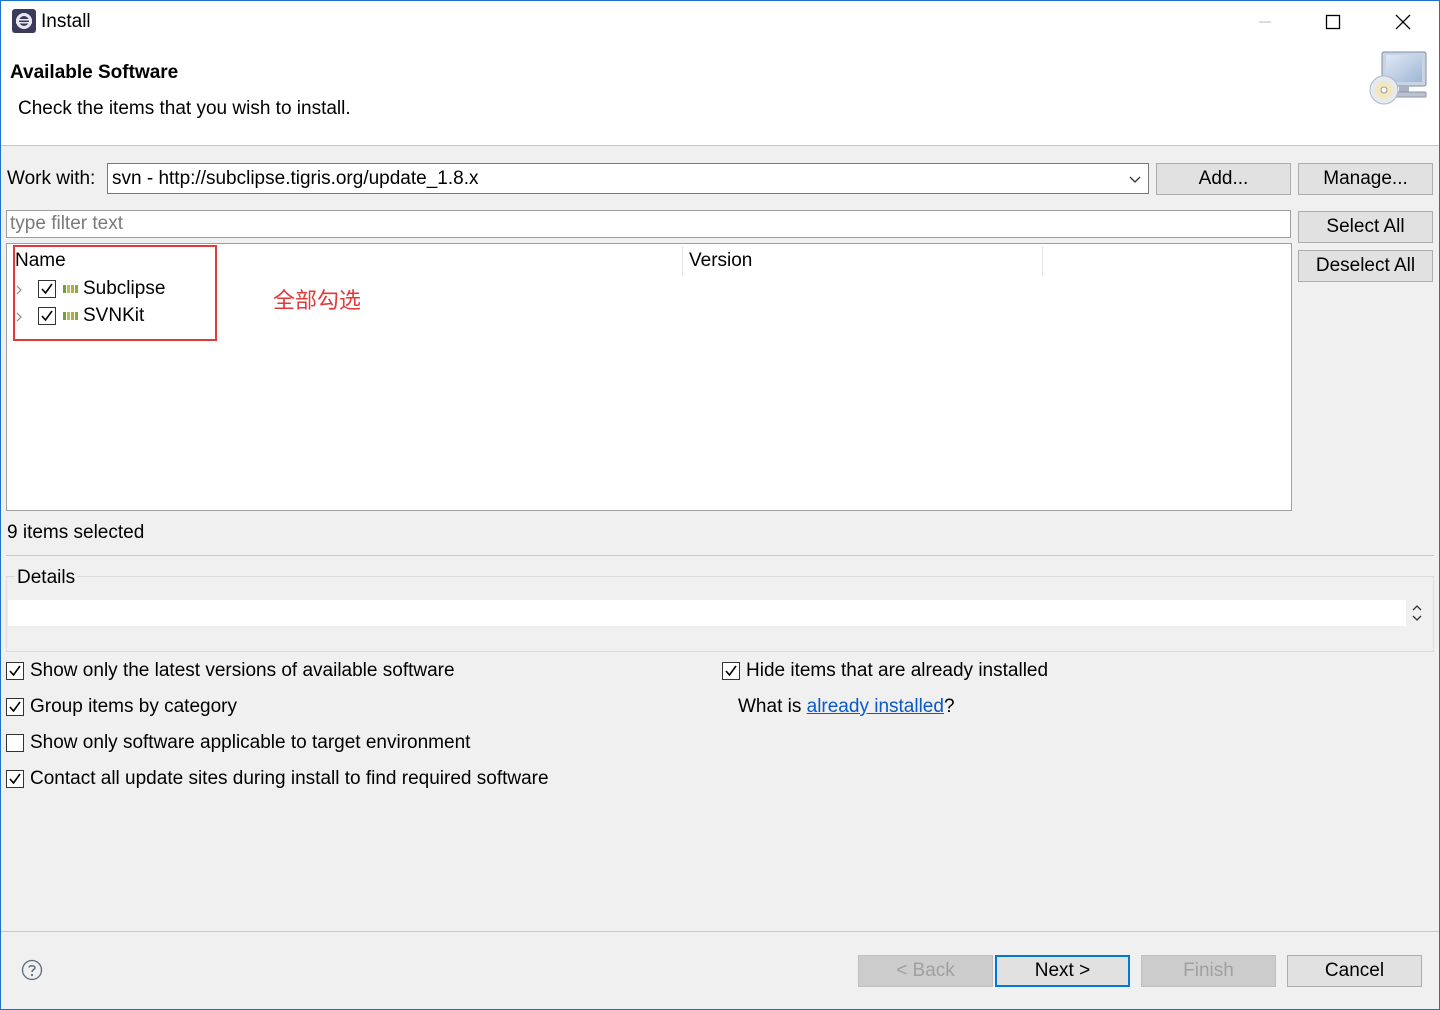  Describe the element at coordinates (124, 288) in the screenshot. I see `subclipse-label: Subclipse` at that location.